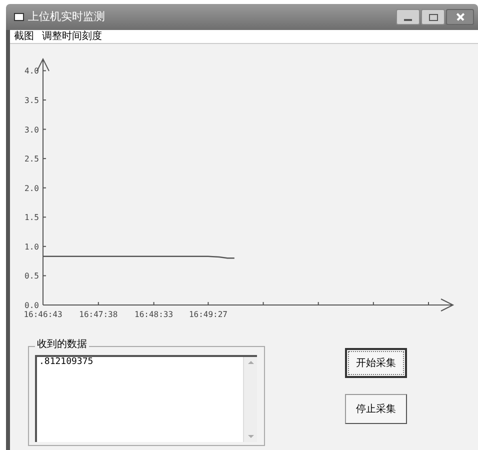 Image resolution: width=478 pixels, height=450 pixels. I want to click on scroll-down-icon, so click(251, 436).